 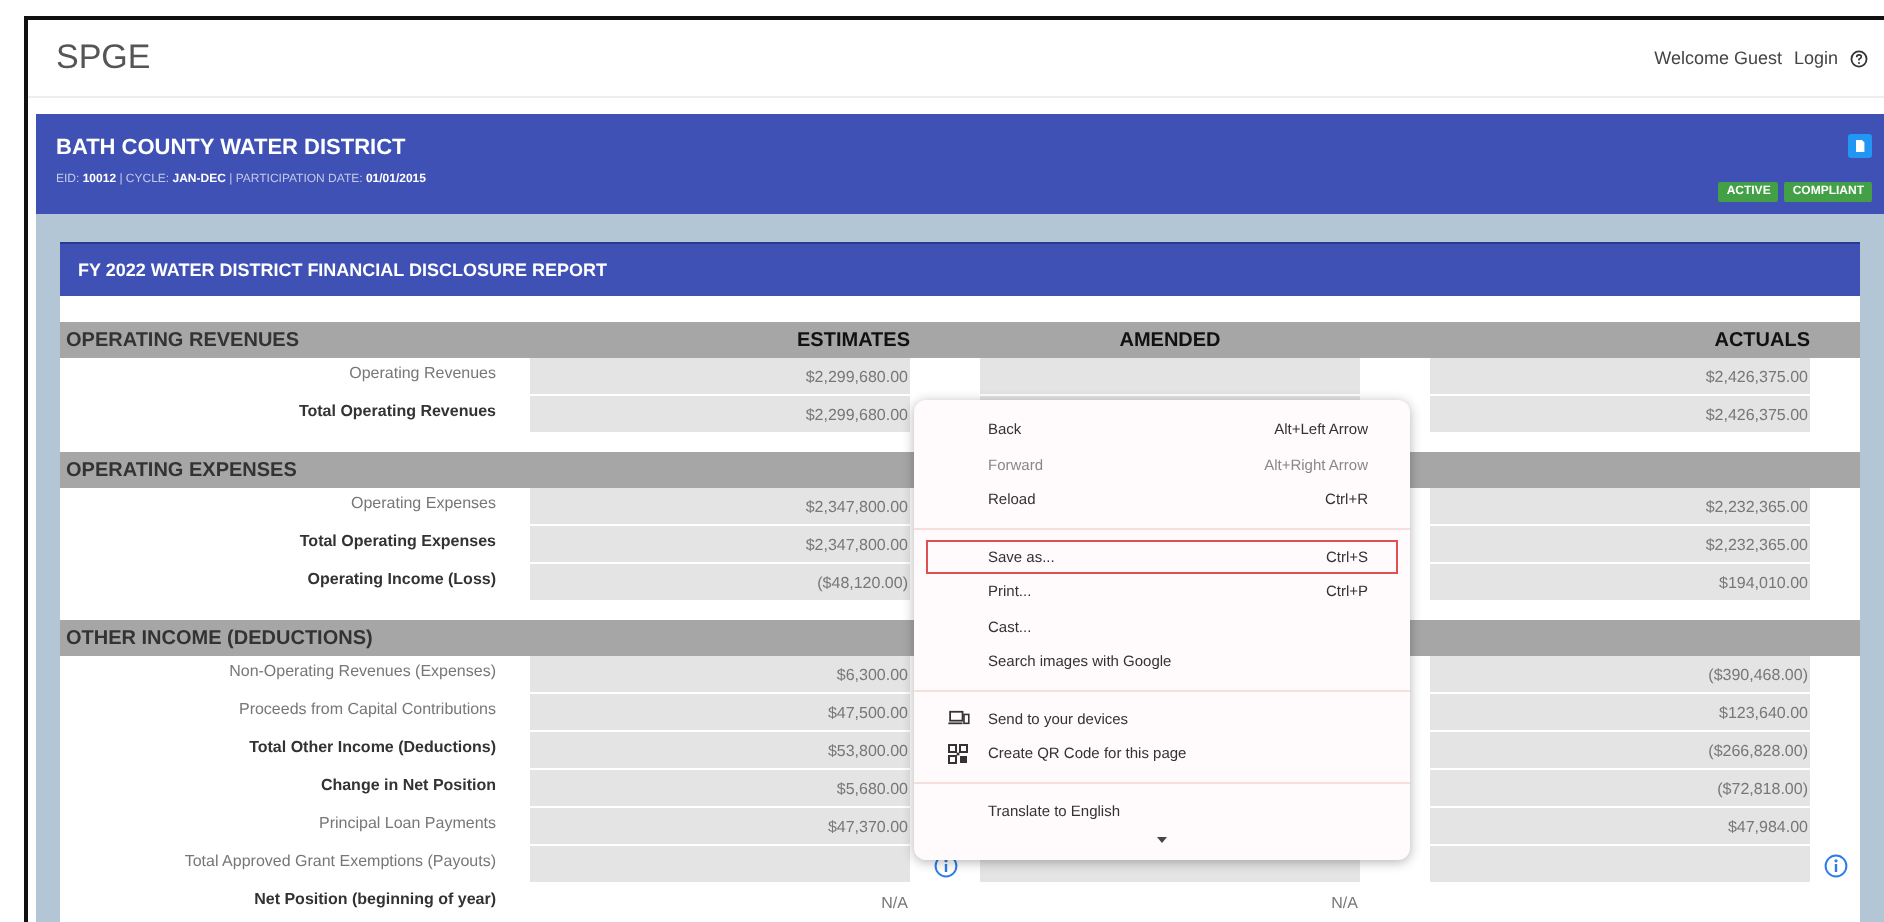 What do you see at coordinates (1620, 827) in the screenshot?
I see `actual-field: $47,984.00` at bounding box center [1620, 827].